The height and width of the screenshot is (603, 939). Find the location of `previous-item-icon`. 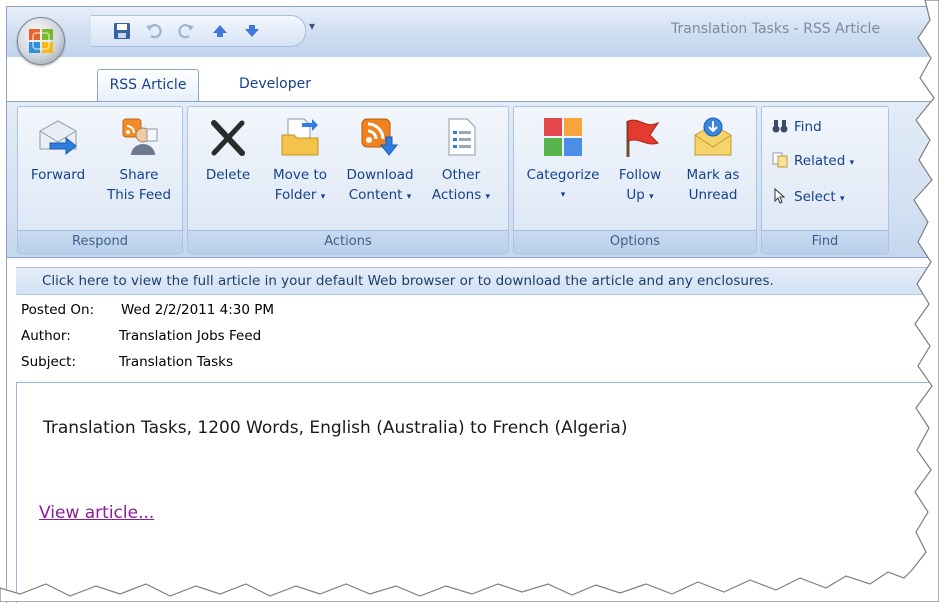

previous-item-icon is located at coordinates (220, 31).